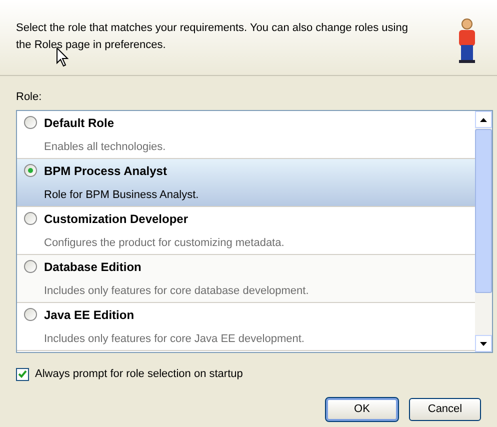 The width and height of the screenshot is (497, 427). I want to click on role-description: Includes only features for core database development., so click(176, 291).